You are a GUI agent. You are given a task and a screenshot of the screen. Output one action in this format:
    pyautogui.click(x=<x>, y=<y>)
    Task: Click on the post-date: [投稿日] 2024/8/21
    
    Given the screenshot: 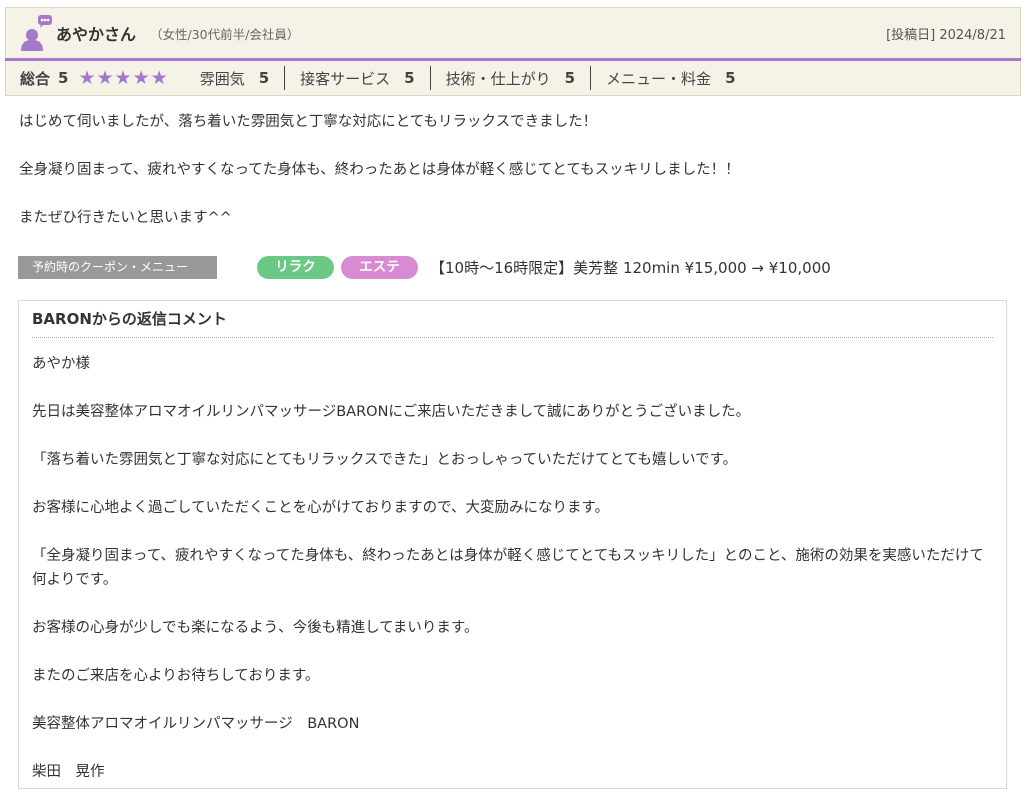 What is the action you would take?
    pyautogui.click(x=946, y=35)
    